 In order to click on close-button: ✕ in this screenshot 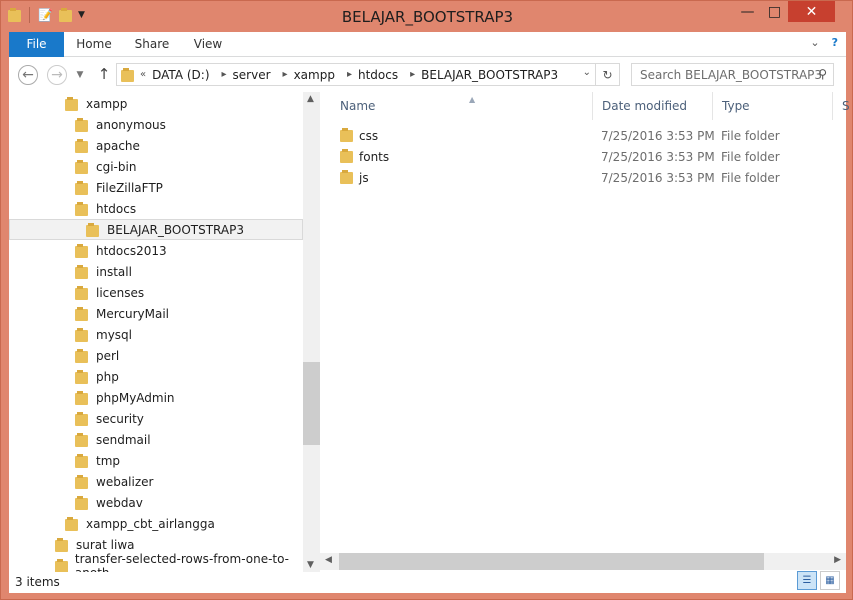, I will do `click(811, 11)`.